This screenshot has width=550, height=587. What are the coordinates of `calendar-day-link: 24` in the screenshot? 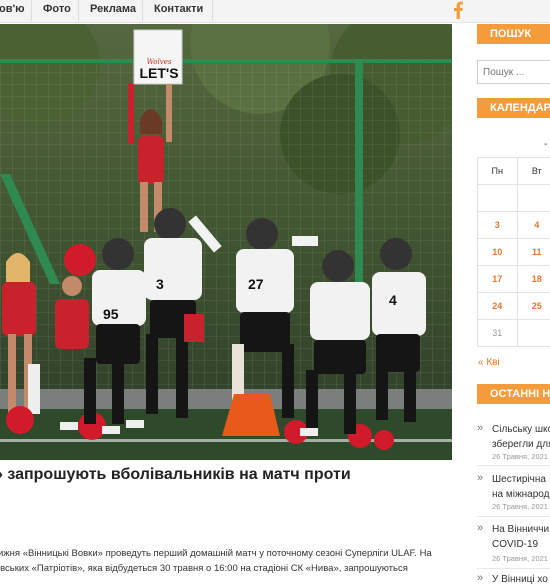 It's located at (497, 306).